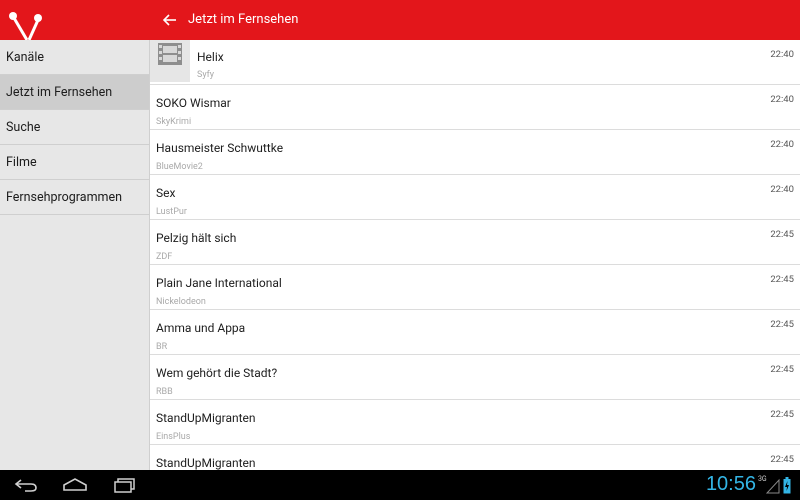 Image resolution: width=800 pixels, height=500 pixels. What do you see at coordinates (400, 20) in the screenshot?
I see `action-bar: Jetzt im Fernsehen` at bounding box center [400, 20].